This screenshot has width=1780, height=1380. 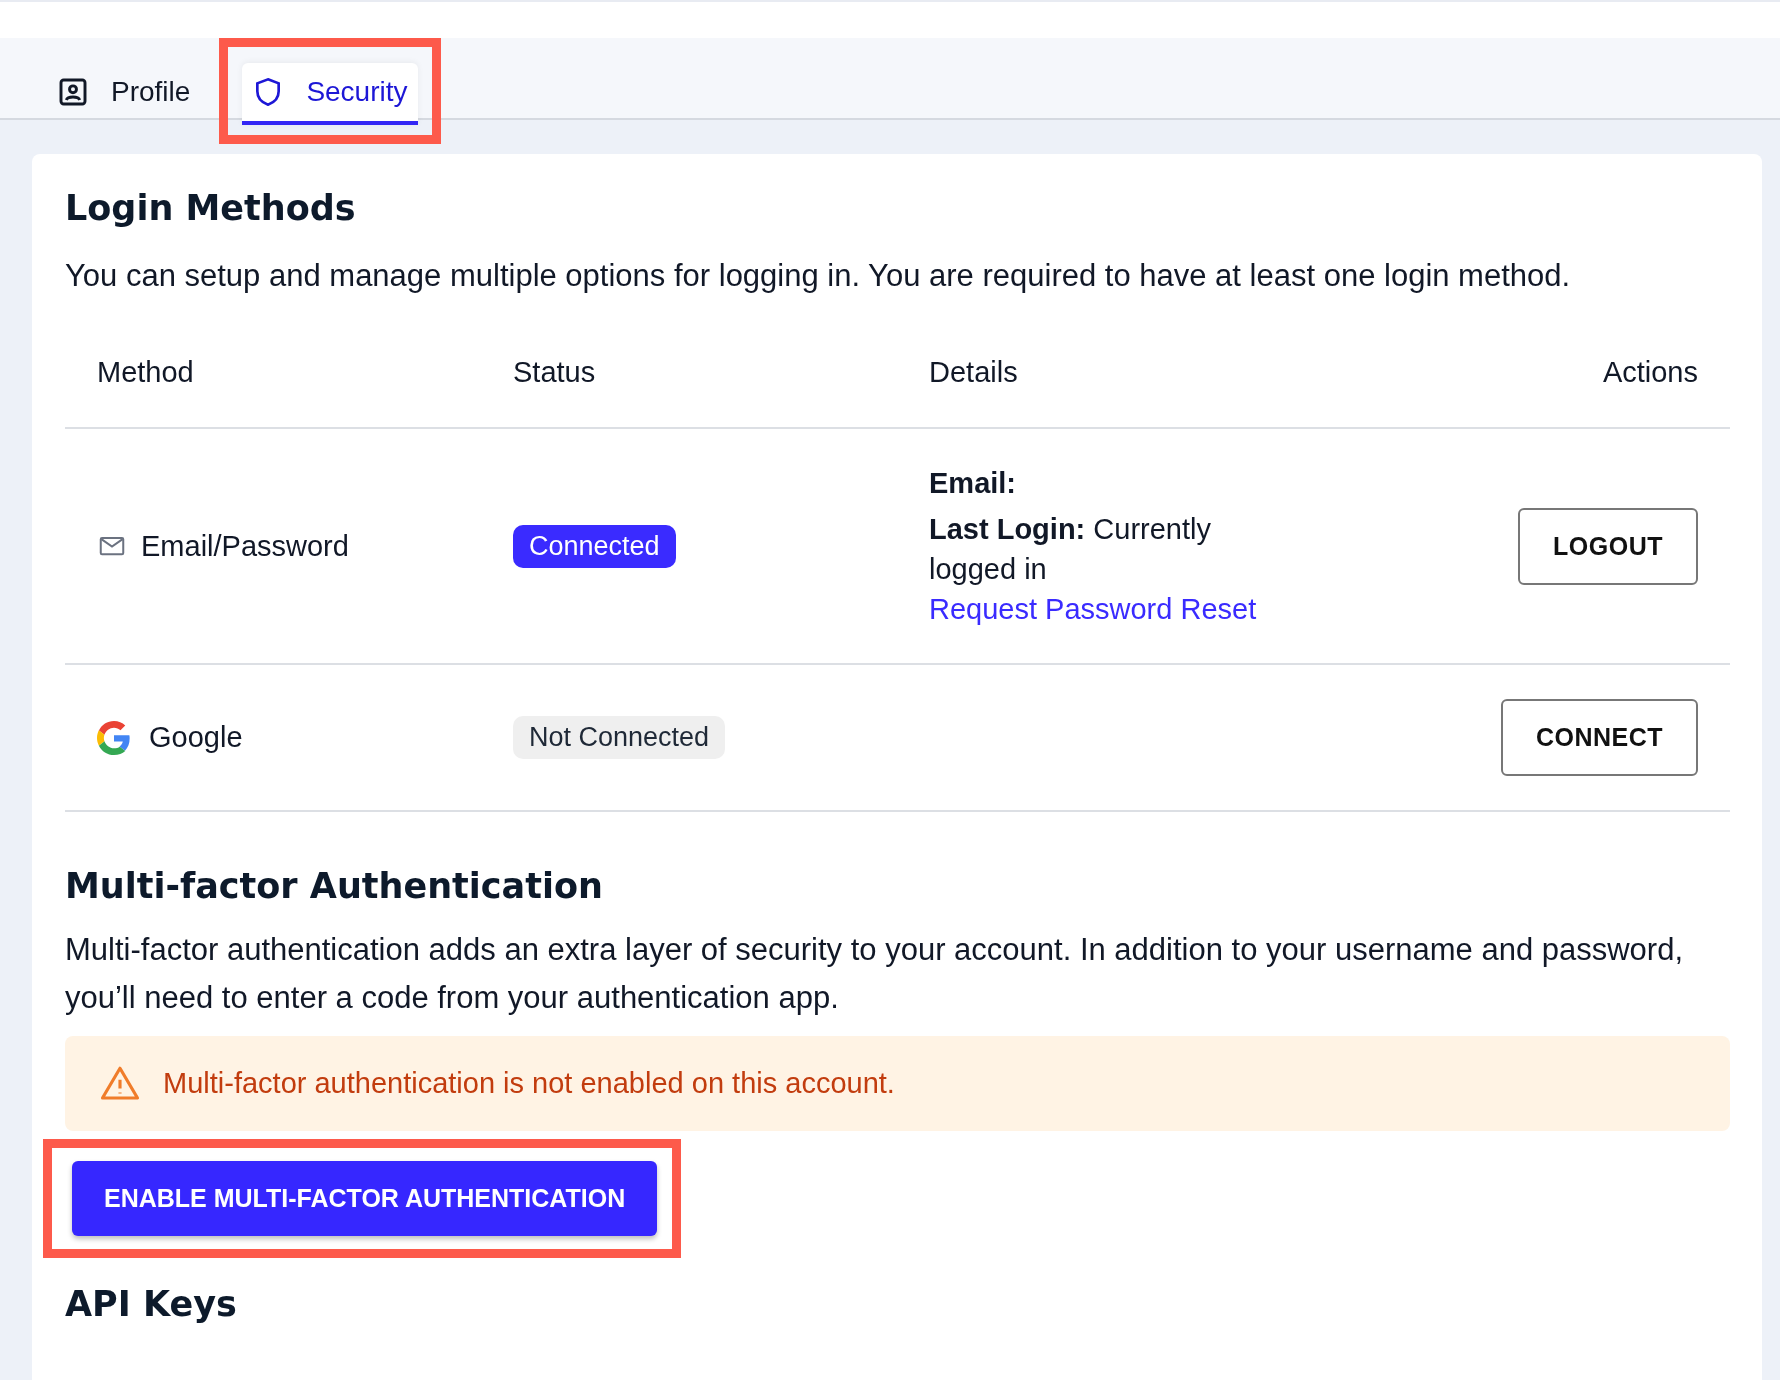 I want to click on google-icon, so click(x=114, y=737).